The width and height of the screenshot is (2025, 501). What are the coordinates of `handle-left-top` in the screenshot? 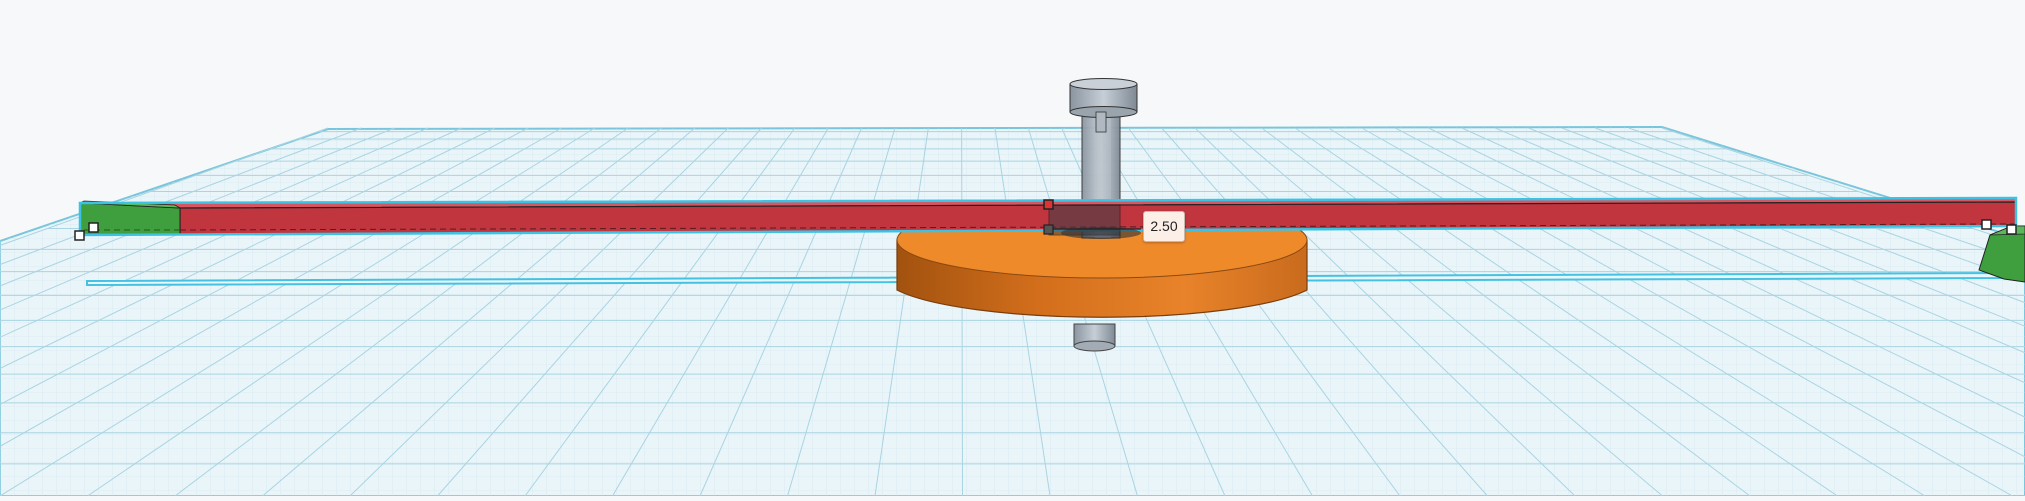 It's located at (93, 227).